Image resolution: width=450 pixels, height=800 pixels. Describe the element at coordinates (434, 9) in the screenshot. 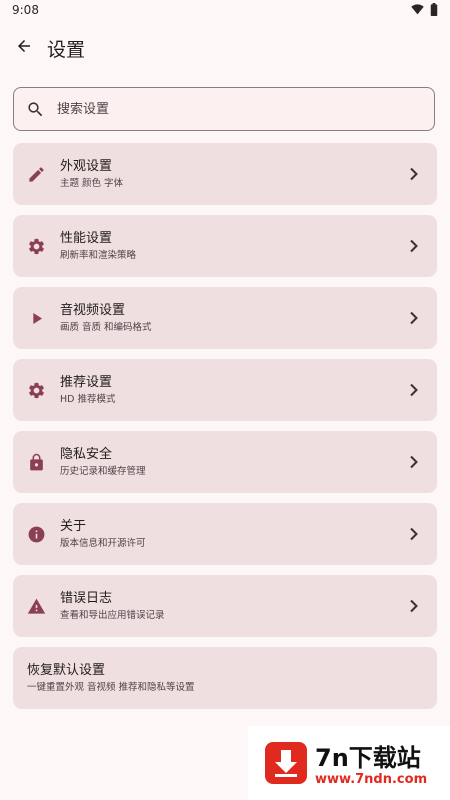

I see `battery-icon` at that location.